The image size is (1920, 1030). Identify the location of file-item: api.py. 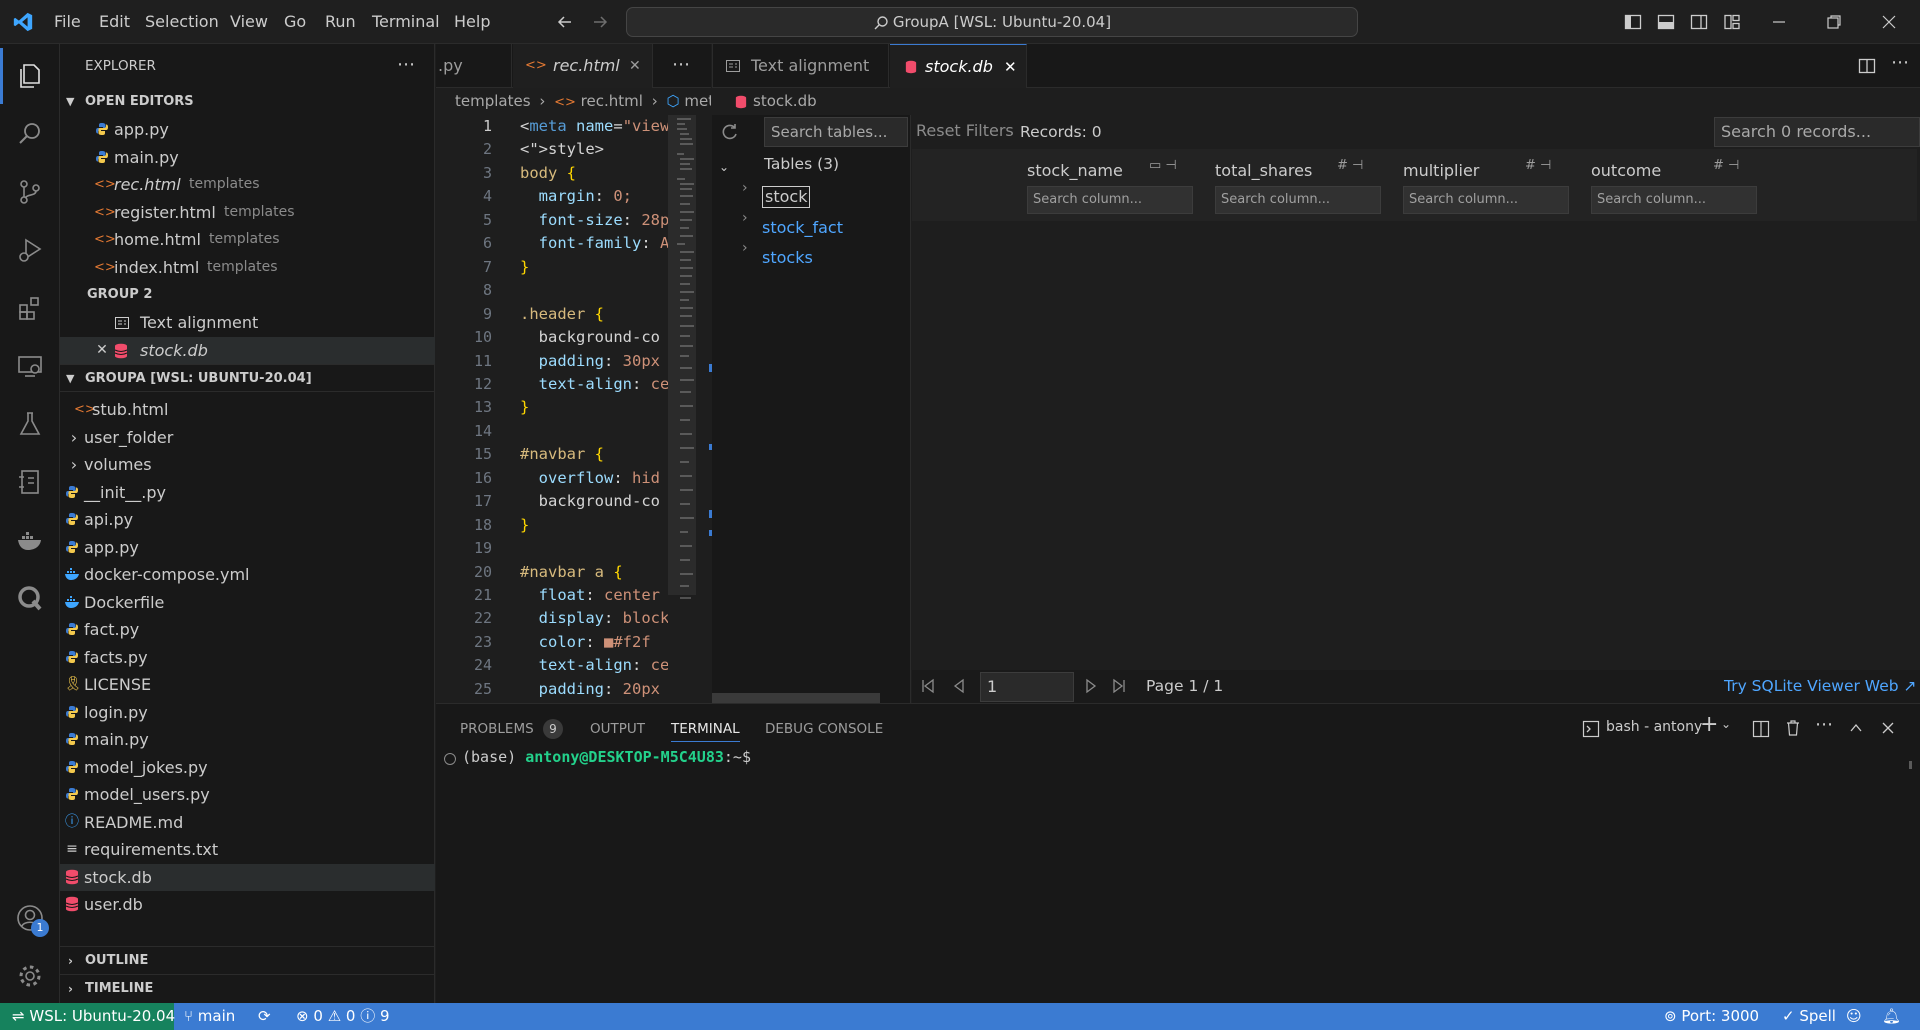
(247, 520).